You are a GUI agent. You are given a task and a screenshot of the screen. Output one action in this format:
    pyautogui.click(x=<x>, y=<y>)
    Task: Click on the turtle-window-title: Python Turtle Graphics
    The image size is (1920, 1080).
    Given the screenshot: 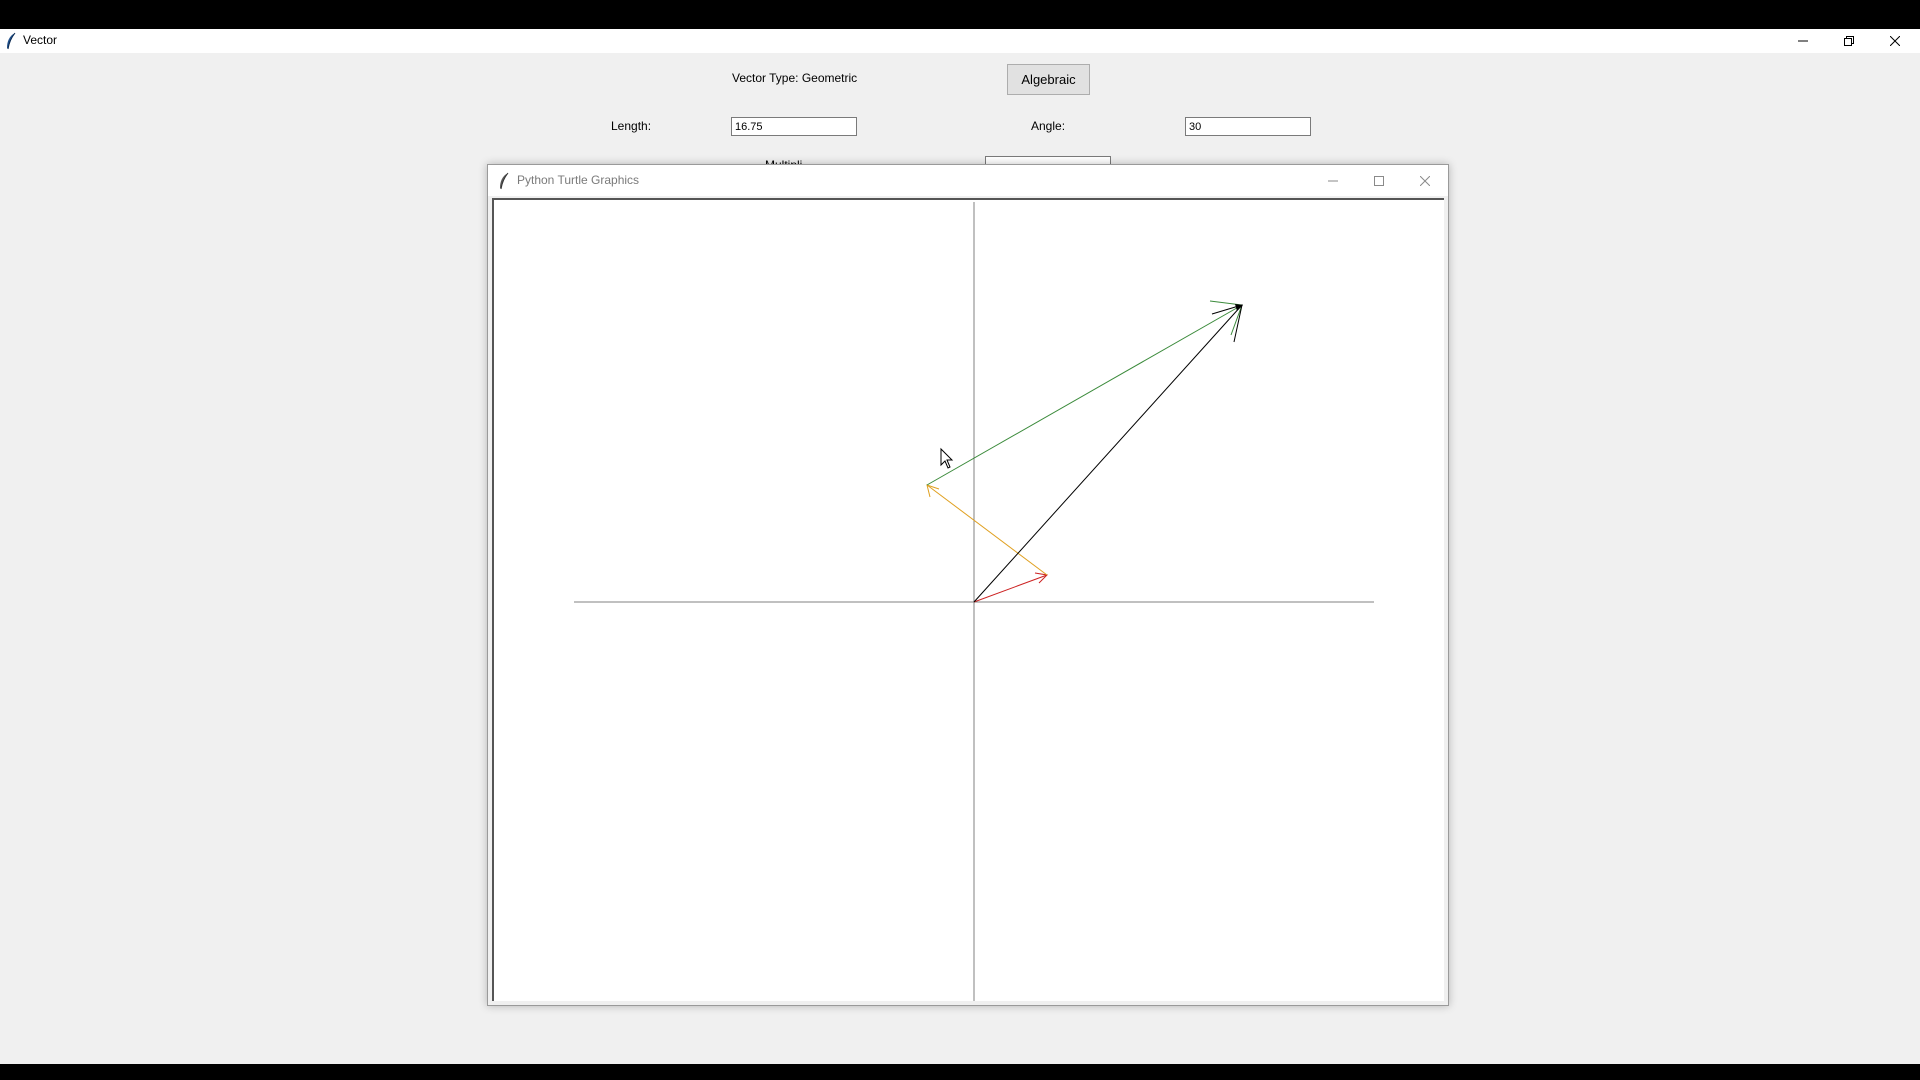 What is the action you would take?
    pyautogui.click(x=578, y=180)
    